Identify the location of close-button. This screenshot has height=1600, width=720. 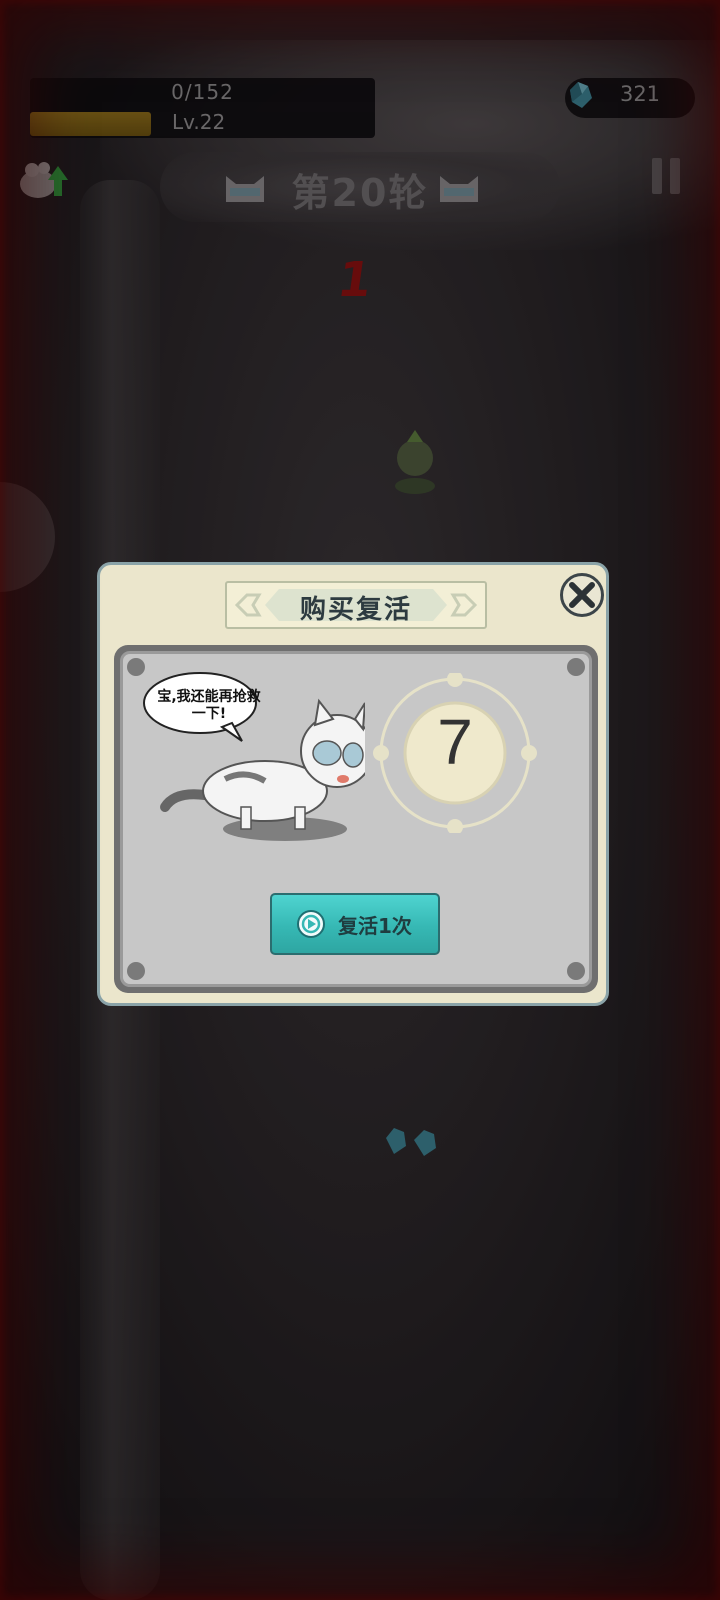
(582, 595).